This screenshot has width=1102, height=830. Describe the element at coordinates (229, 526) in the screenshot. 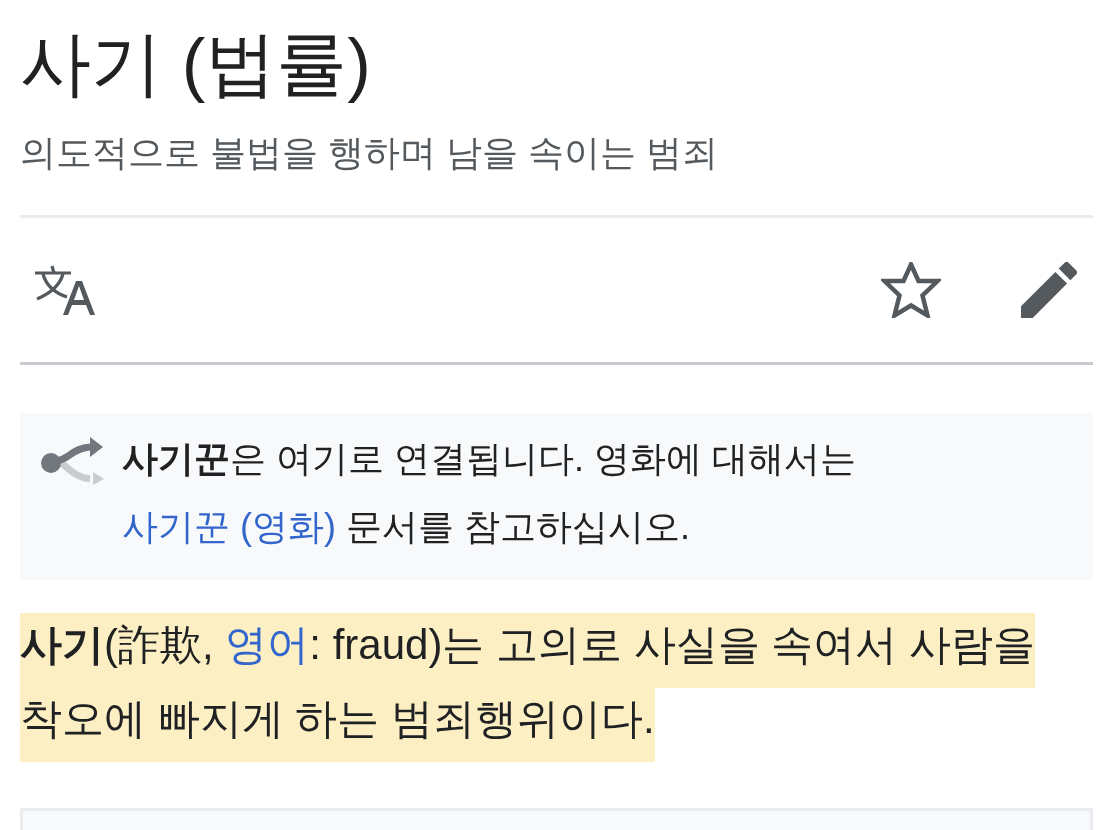

I see `article-link: 사기꾼 (영화)` at that location.